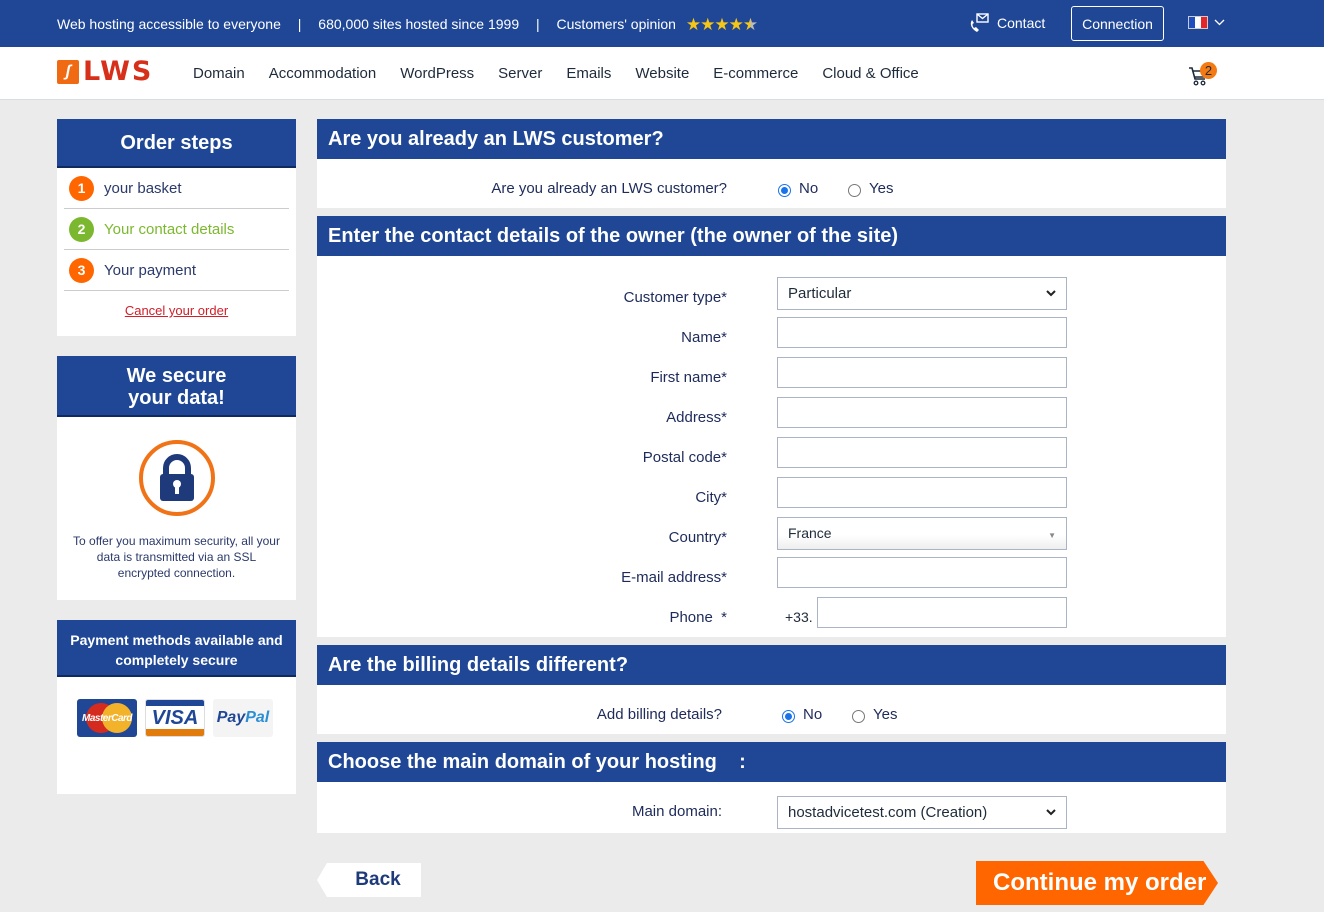 The width and height of the screenshot is (1324, 912). I want to click on phone-input, so click(942, 612).